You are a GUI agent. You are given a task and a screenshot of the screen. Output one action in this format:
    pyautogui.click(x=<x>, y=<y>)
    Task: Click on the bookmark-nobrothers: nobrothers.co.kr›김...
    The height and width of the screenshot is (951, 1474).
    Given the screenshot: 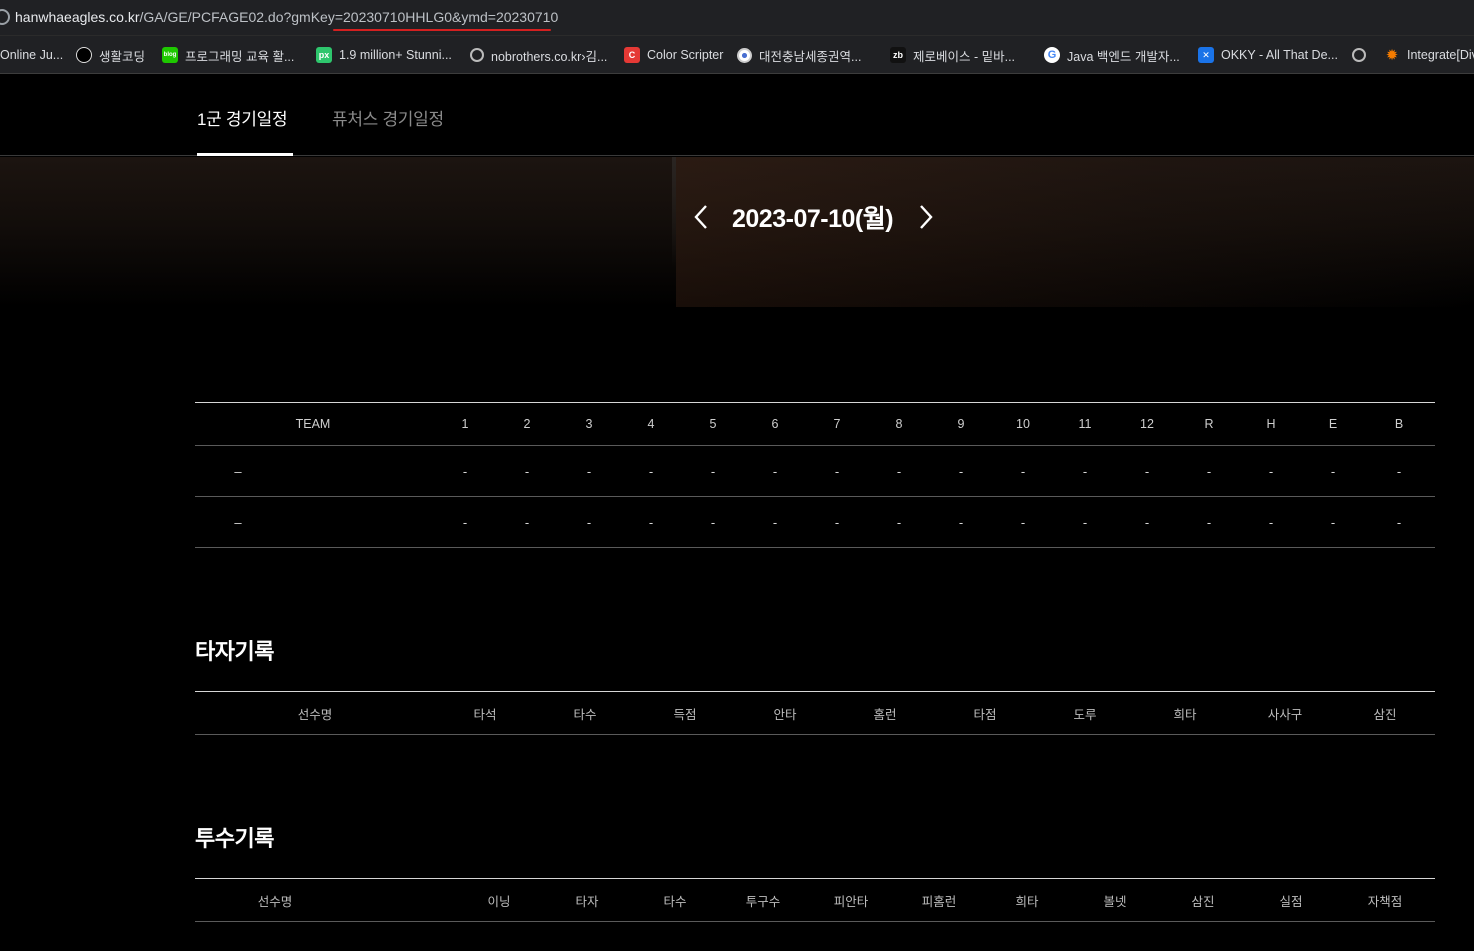 What is the action you would take?
    pyautogui.click(x=538, y=55)
    